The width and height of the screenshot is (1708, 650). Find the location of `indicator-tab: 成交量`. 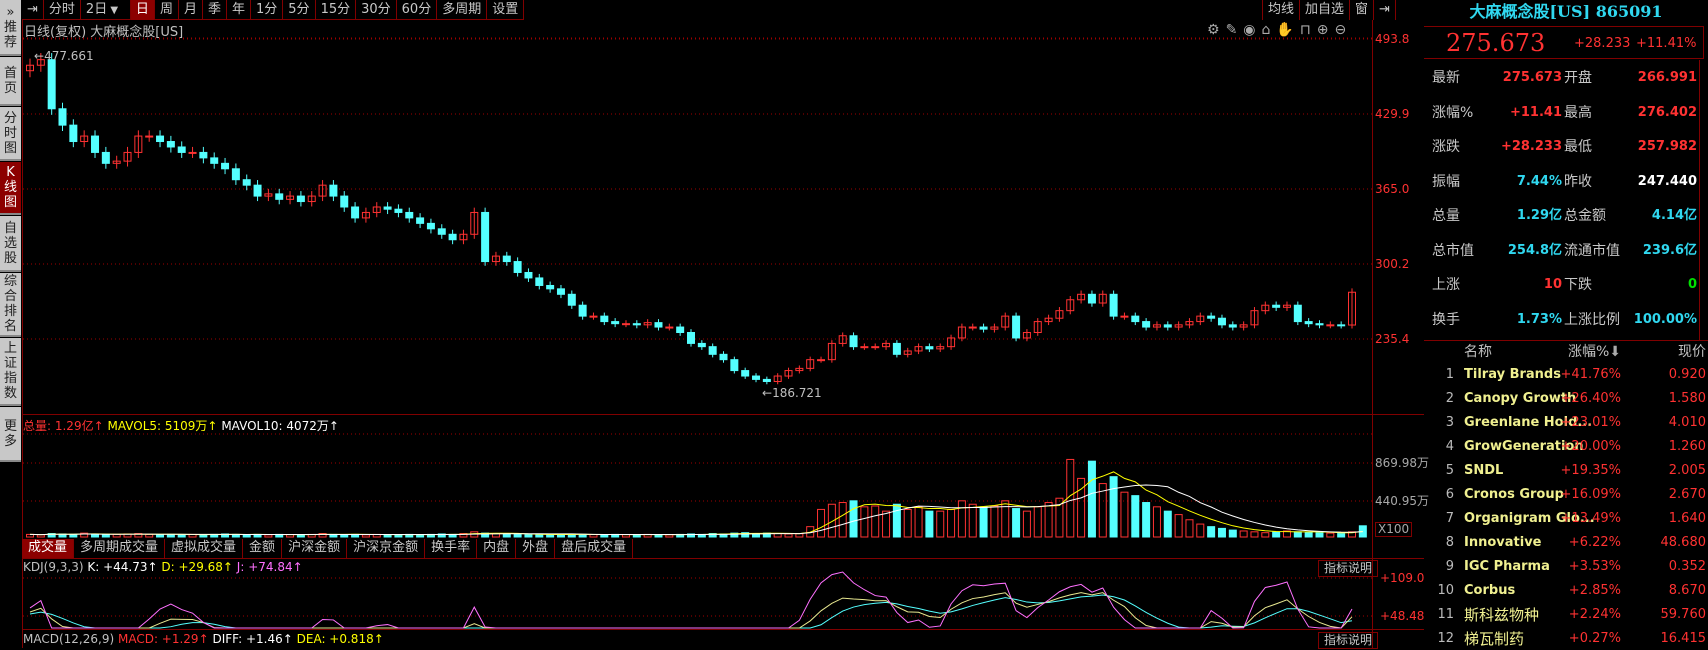

indicator-tab: 成交量 is located at coordinates (48, 548).